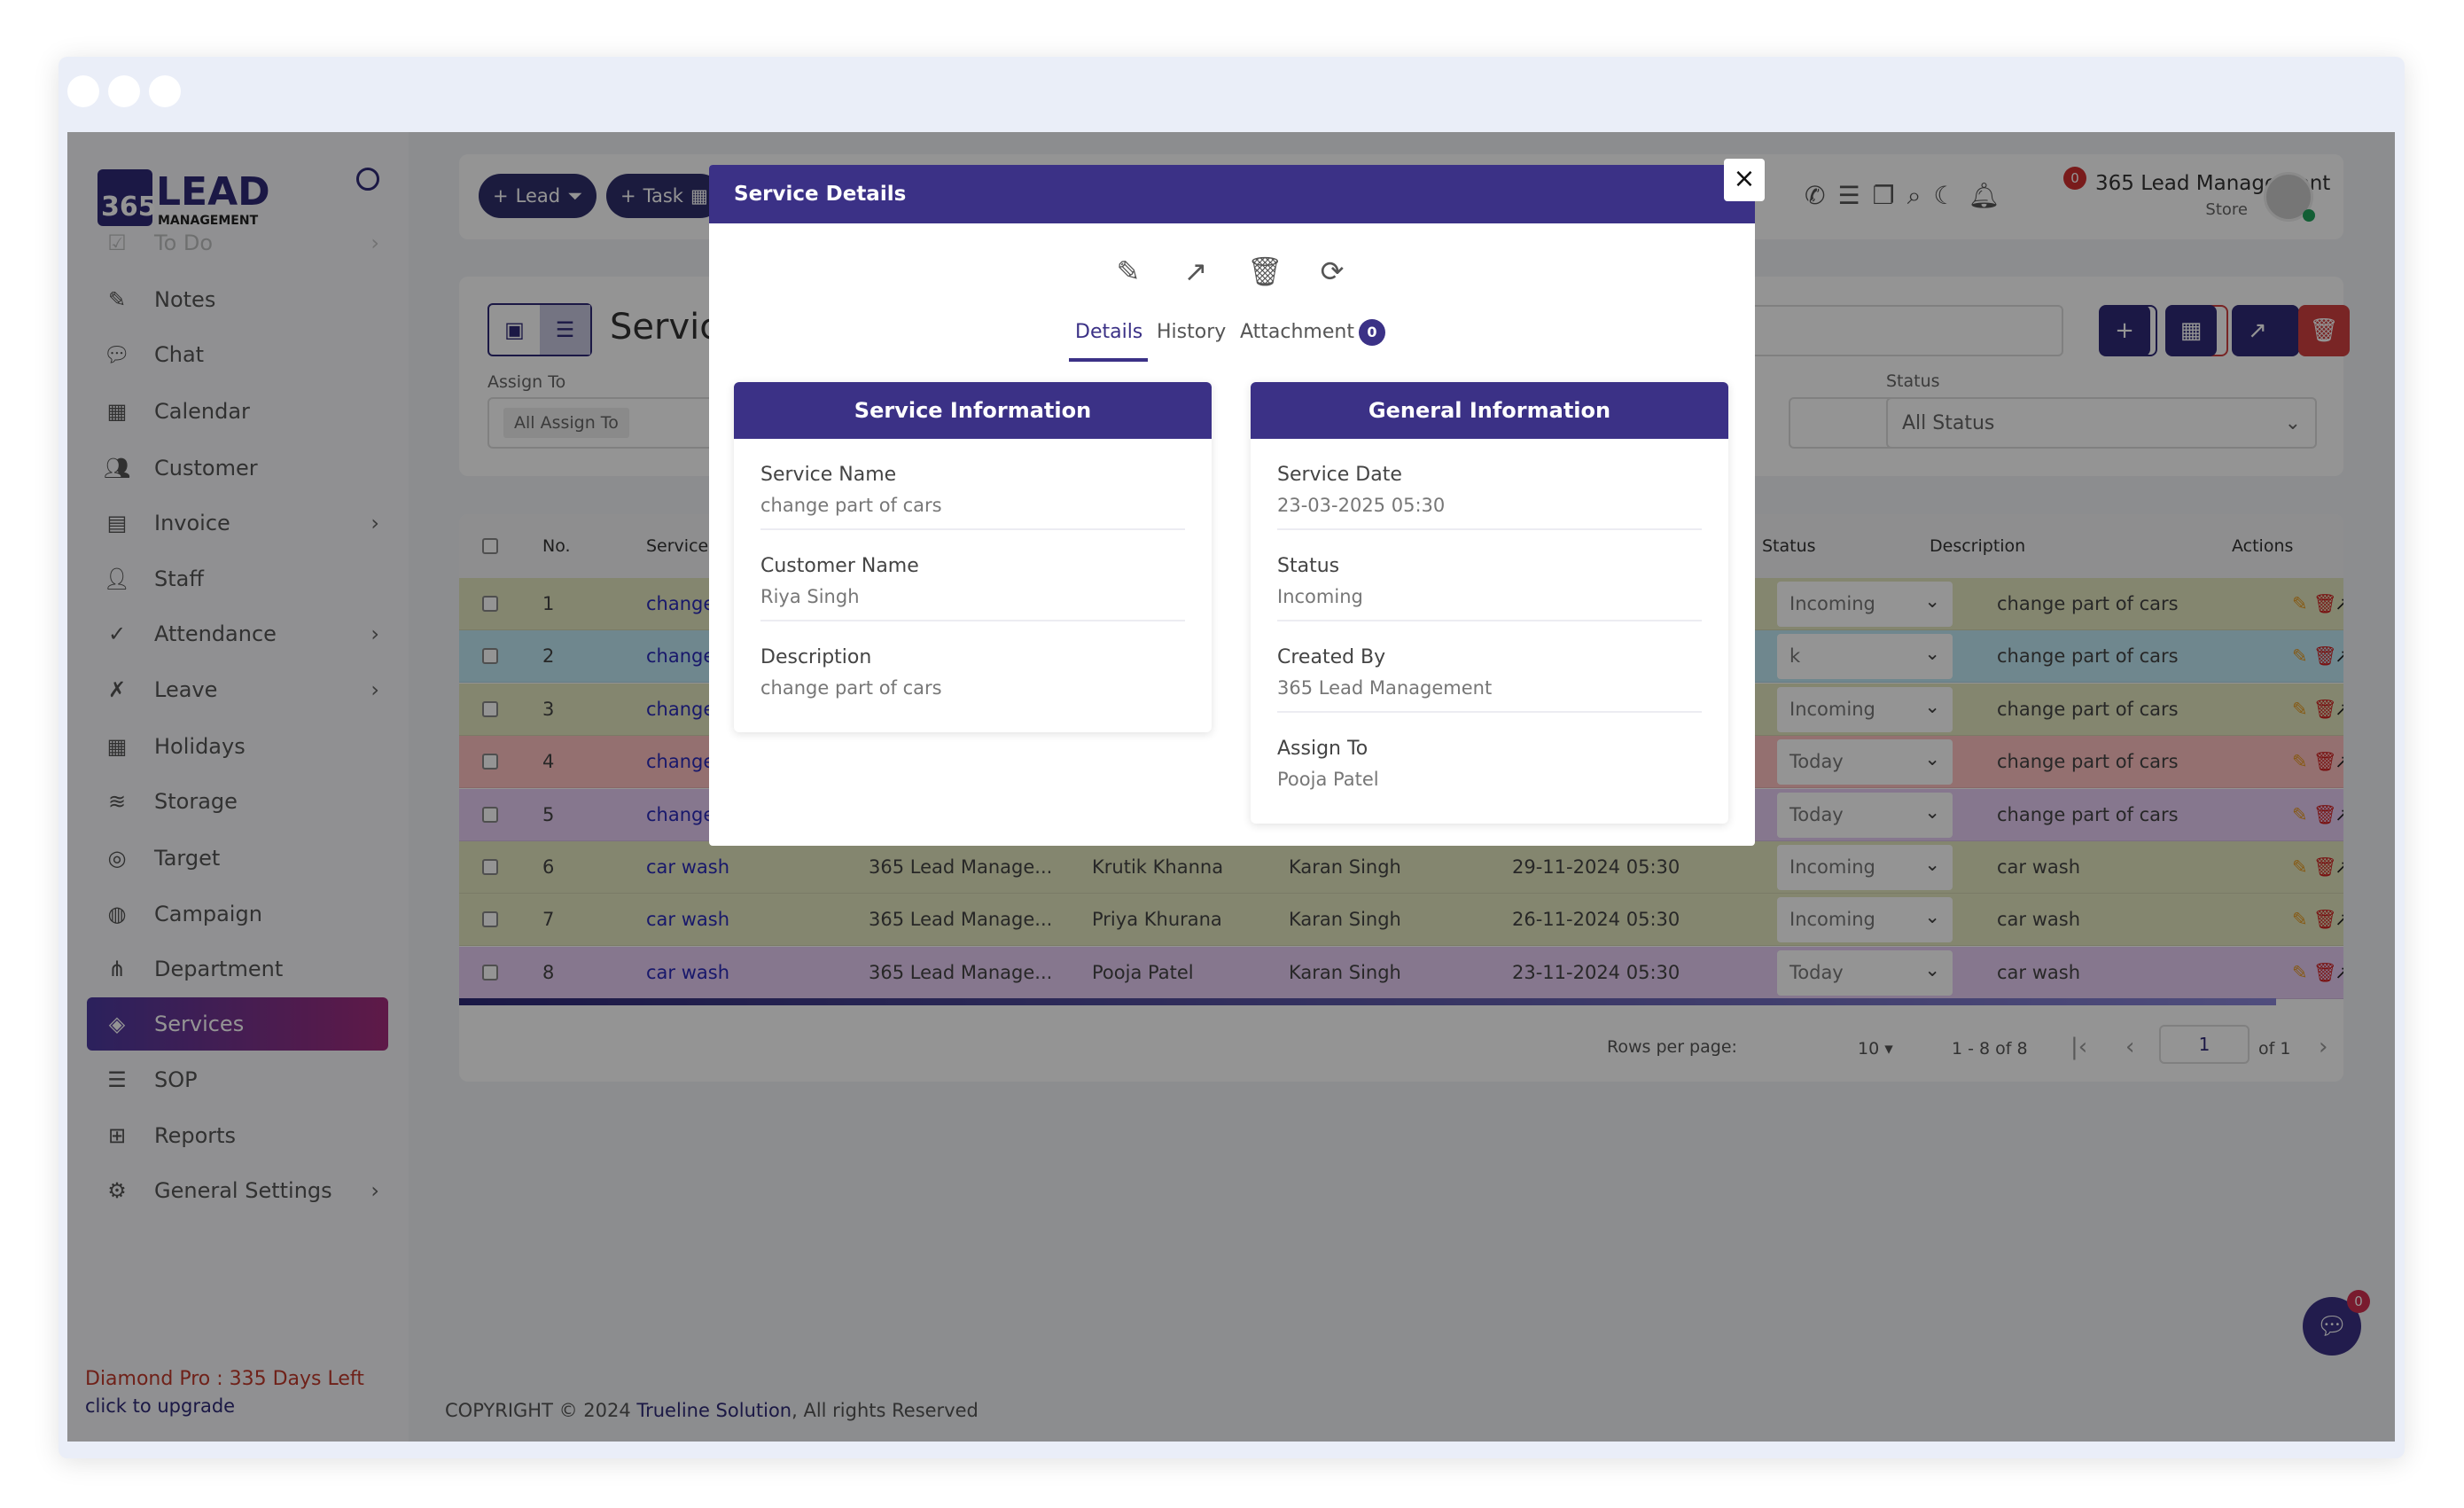 This screenshot has width=2464, height=1508. Describe the element at coordinates (1744, 180) in the screenshot. I see `modal-close-button: ×` at that location.